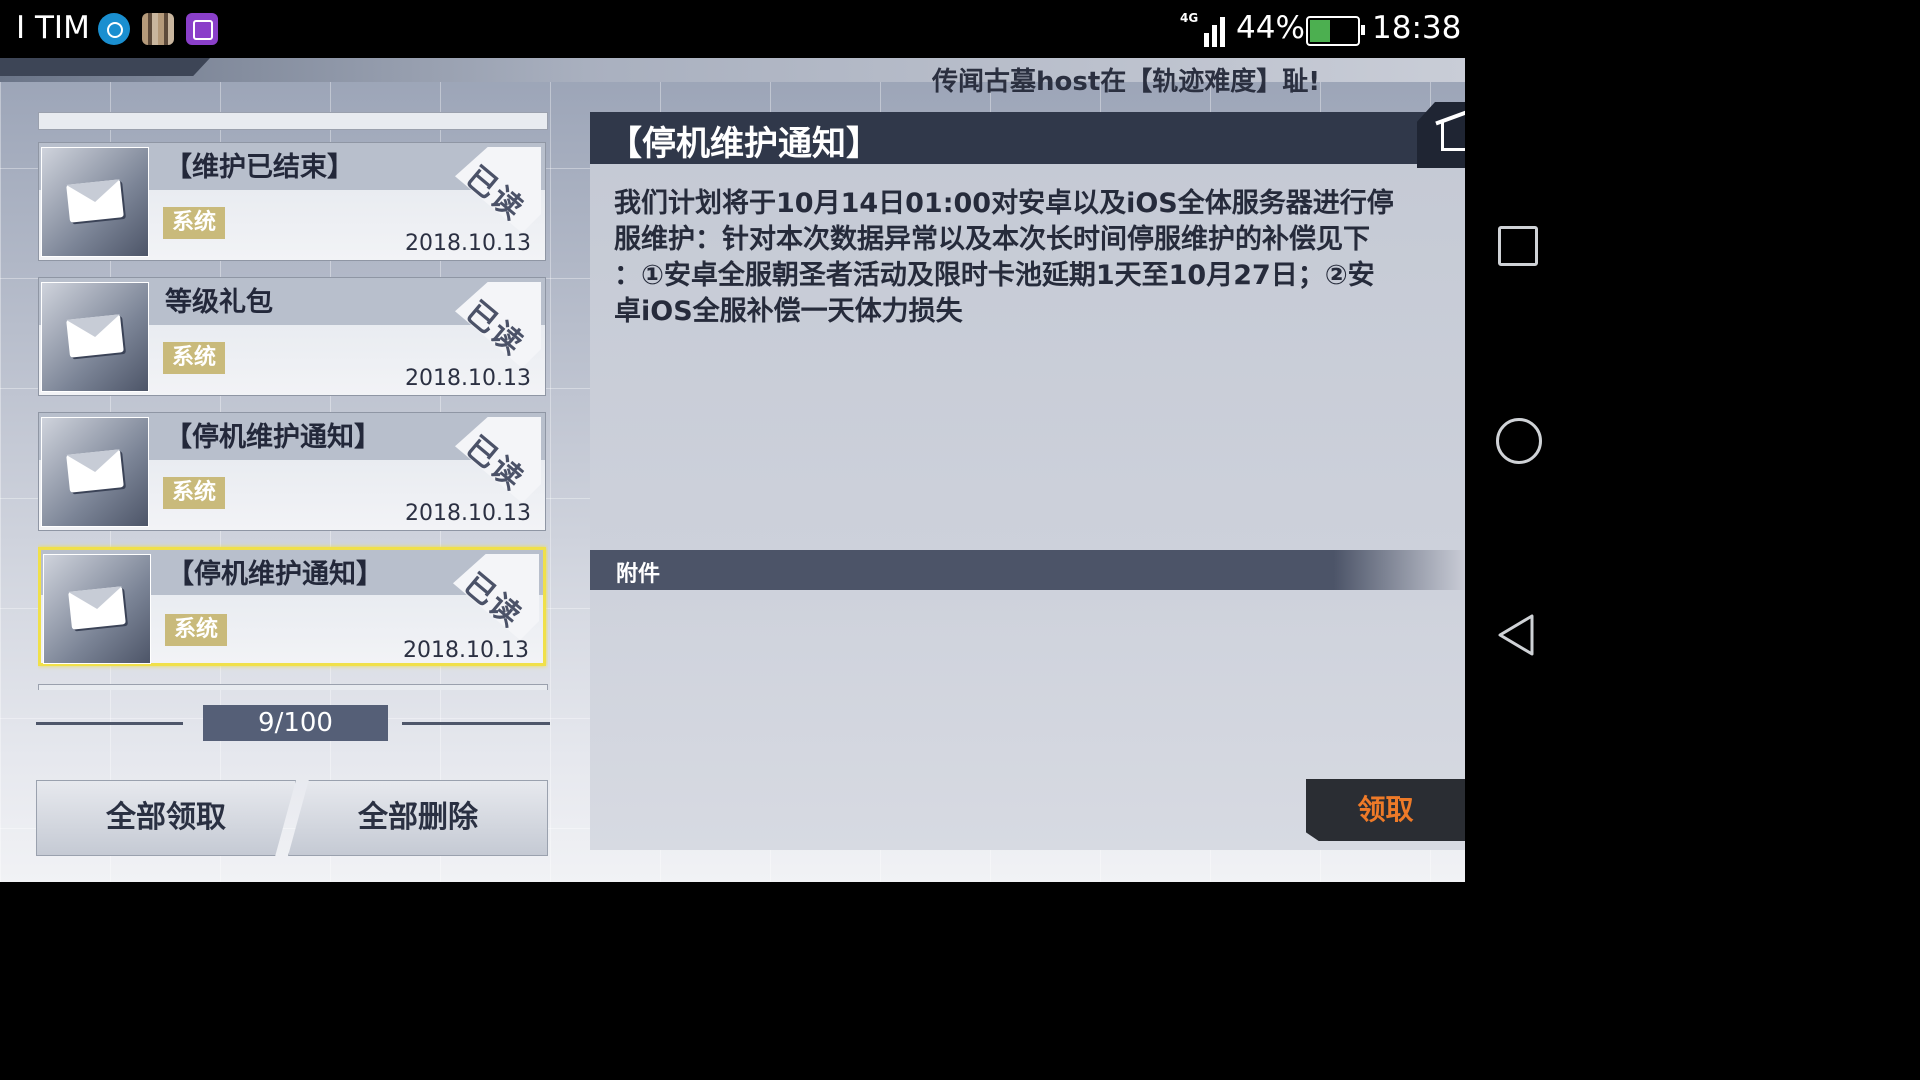 Image resolution: width=1920 pixels, height=1080 pixels. Describe the element at coordinates (744, 144) in the screenshot. I see `detail-title: 【停机维护通知】` at that location.